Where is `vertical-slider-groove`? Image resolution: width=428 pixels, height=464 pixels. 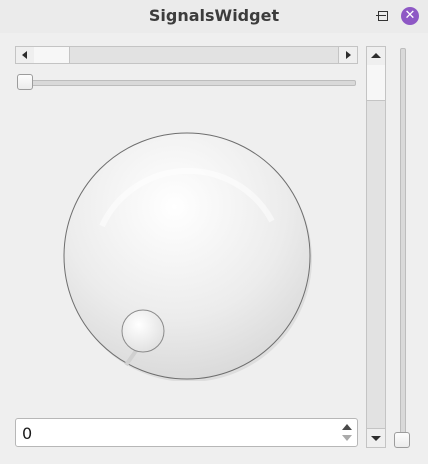
vertical-slider-groove is located at coordinates (403, 247).